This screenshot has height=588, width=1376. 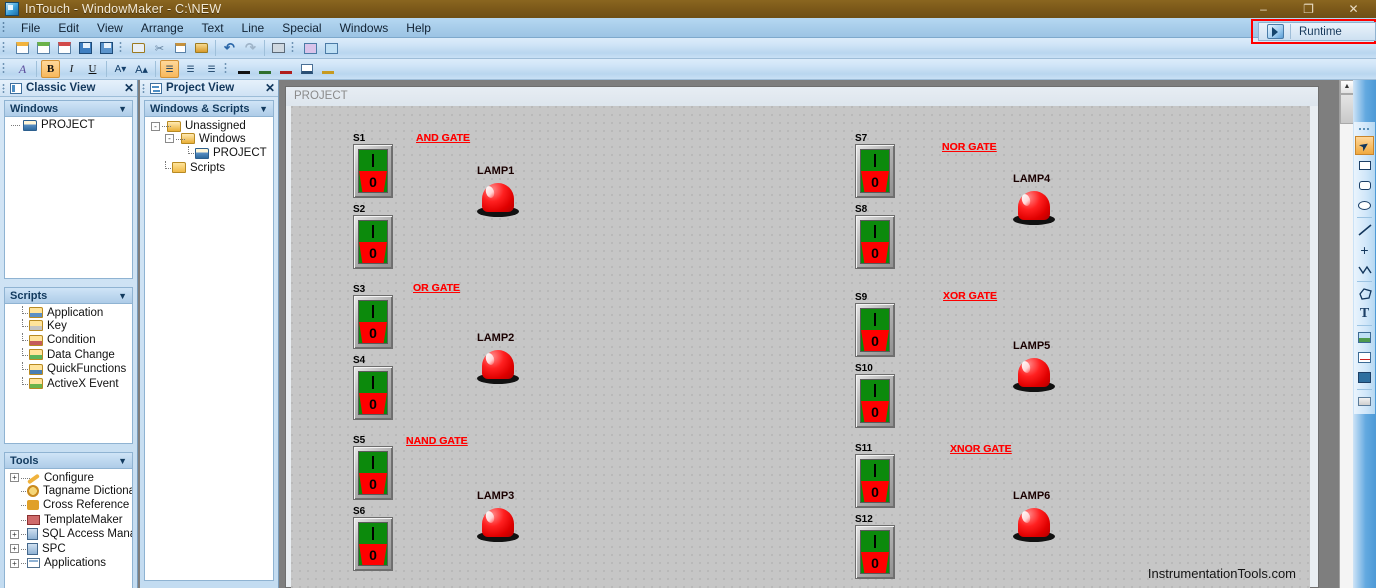 I want to click on vertical-scrollbar: ▲, so click(x=1346, y=334).